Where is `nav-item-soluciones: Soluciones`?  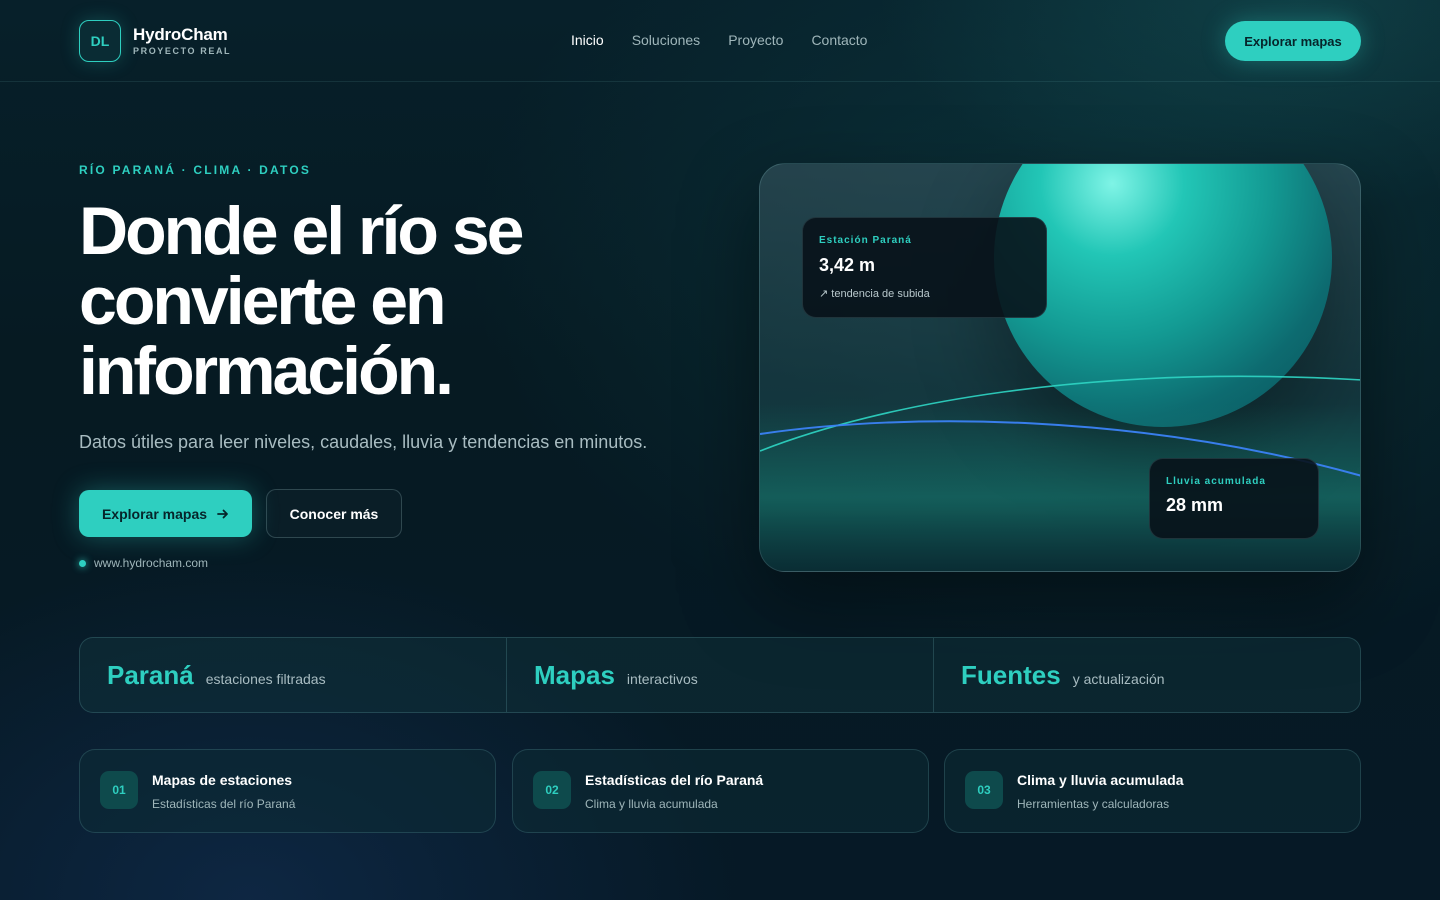
nav-item-soluciones: Soluciones is located at coordinates (666, 40).